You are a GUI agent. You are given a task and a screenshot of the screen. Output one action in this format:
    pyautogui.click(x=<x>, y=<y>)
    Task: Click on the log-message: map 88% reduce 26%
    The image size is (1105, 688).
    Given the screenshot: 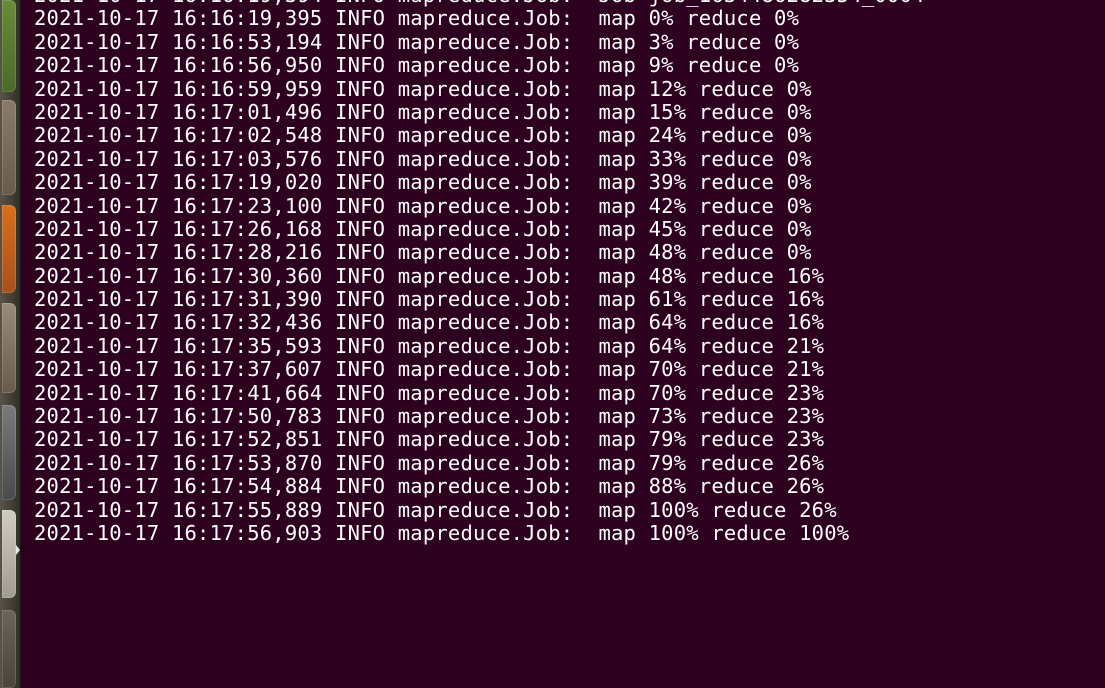 What is the action you would take?
    pyautogui.click(x=711, y=486)
    